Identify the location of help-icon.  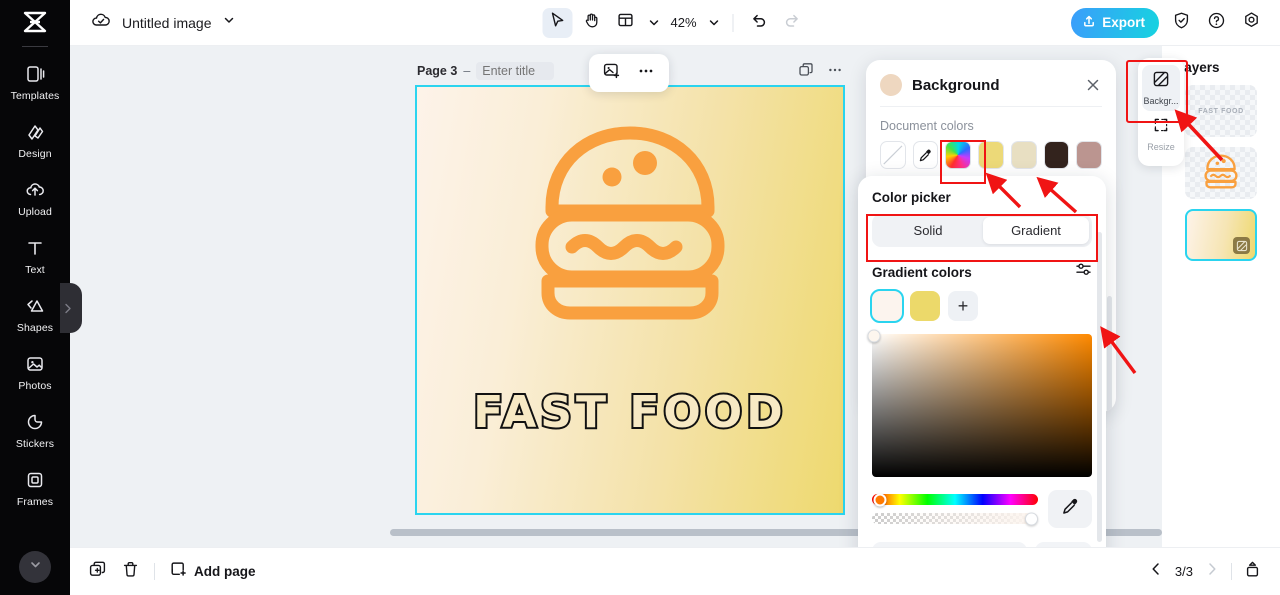
(1216, 23).